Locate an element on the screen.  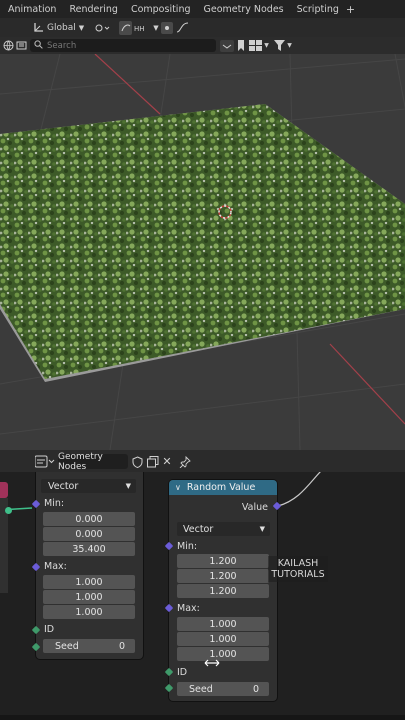
viewport-header: Global ▼ HH ▼ is located at coordinates (202, 27).